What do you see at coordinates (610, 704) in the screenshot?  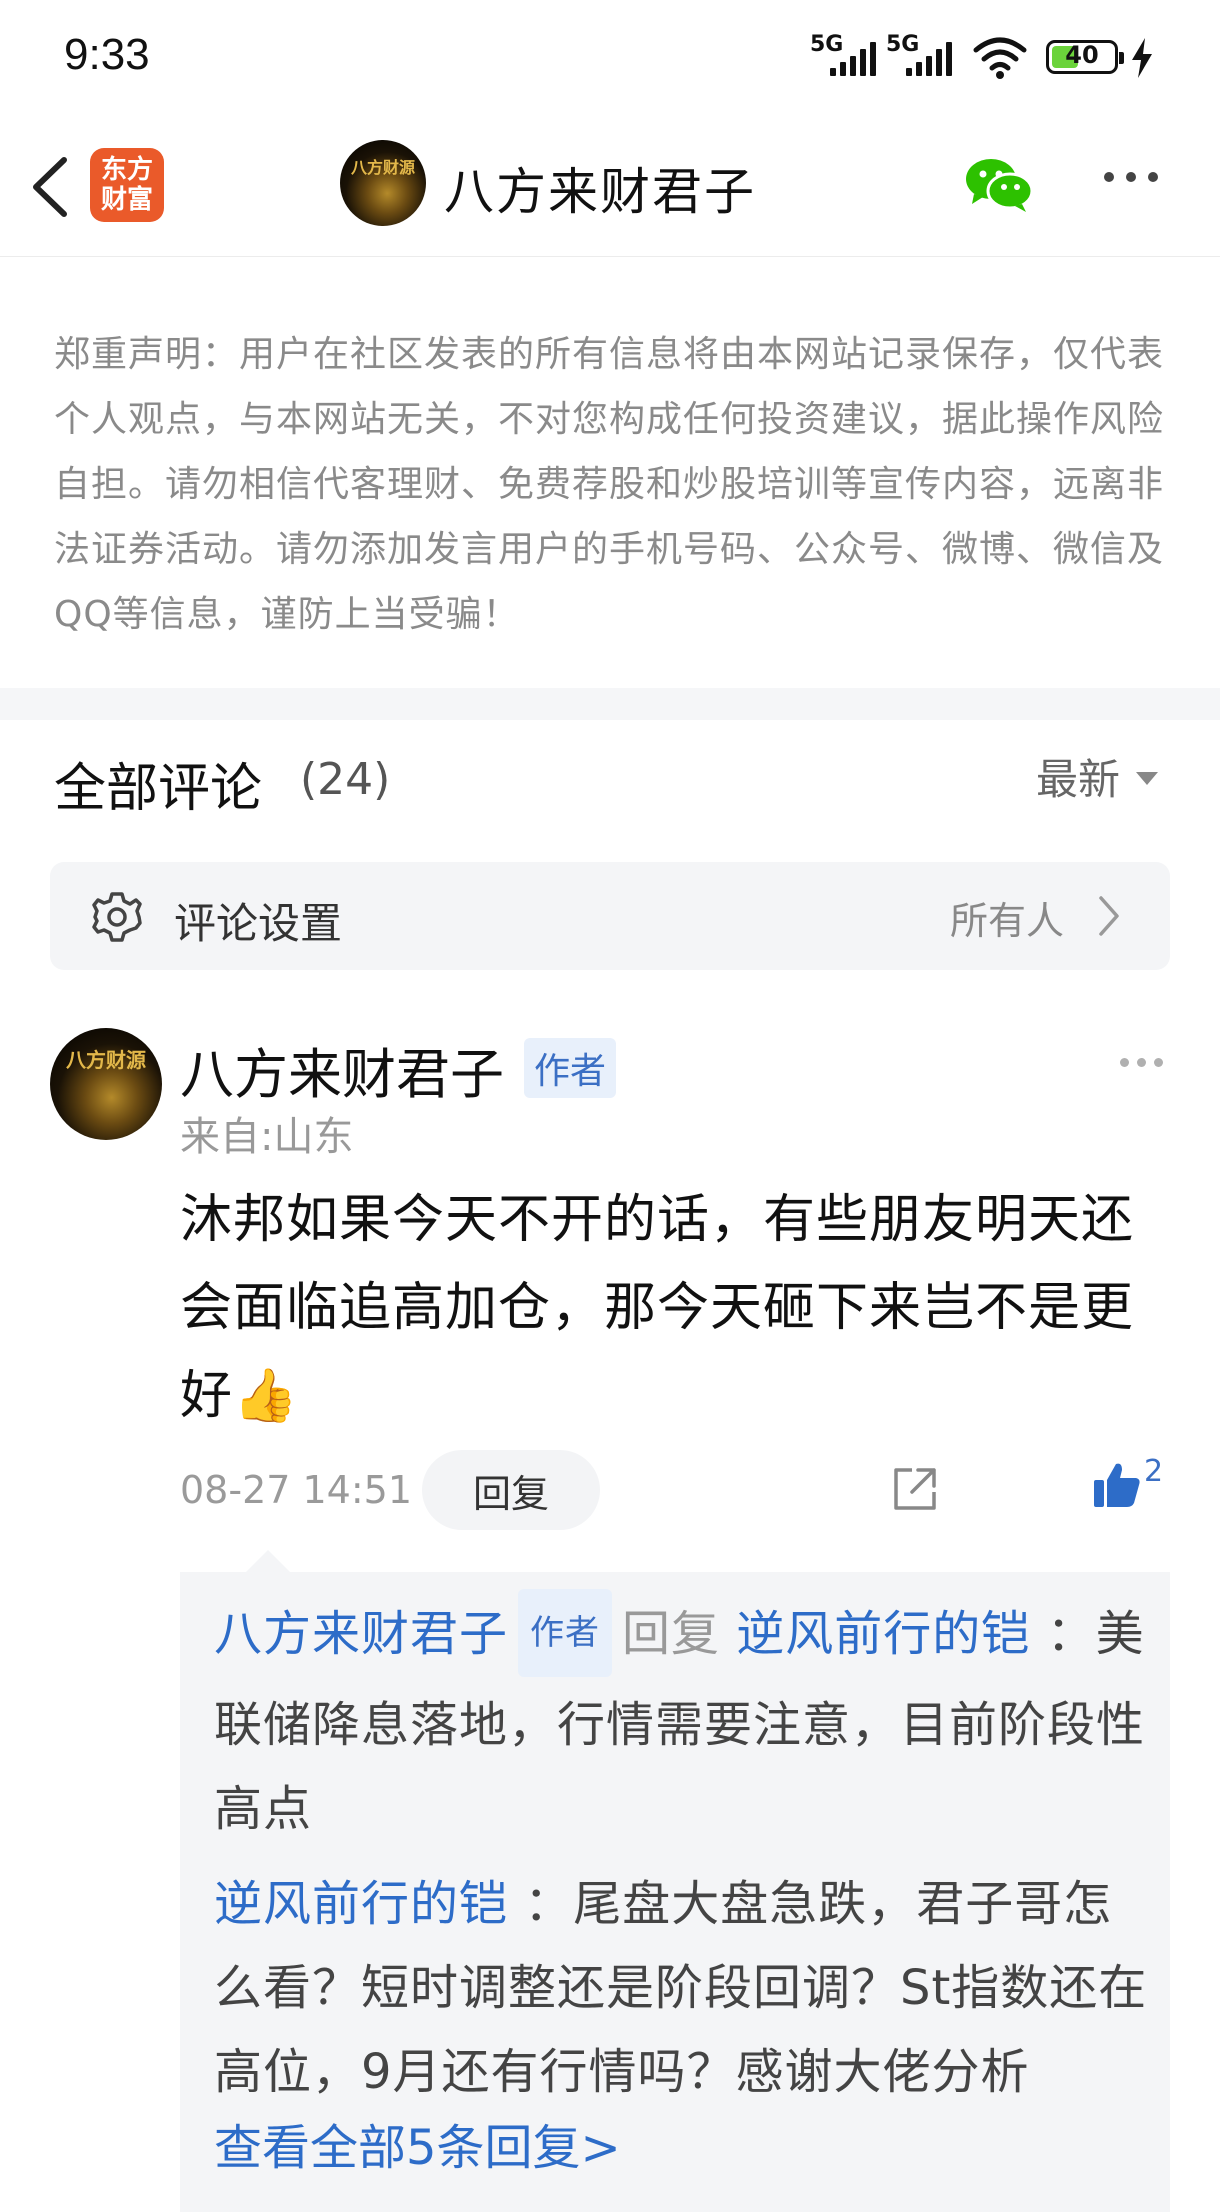 I see `section-divider` at bounding box center [610, 704].